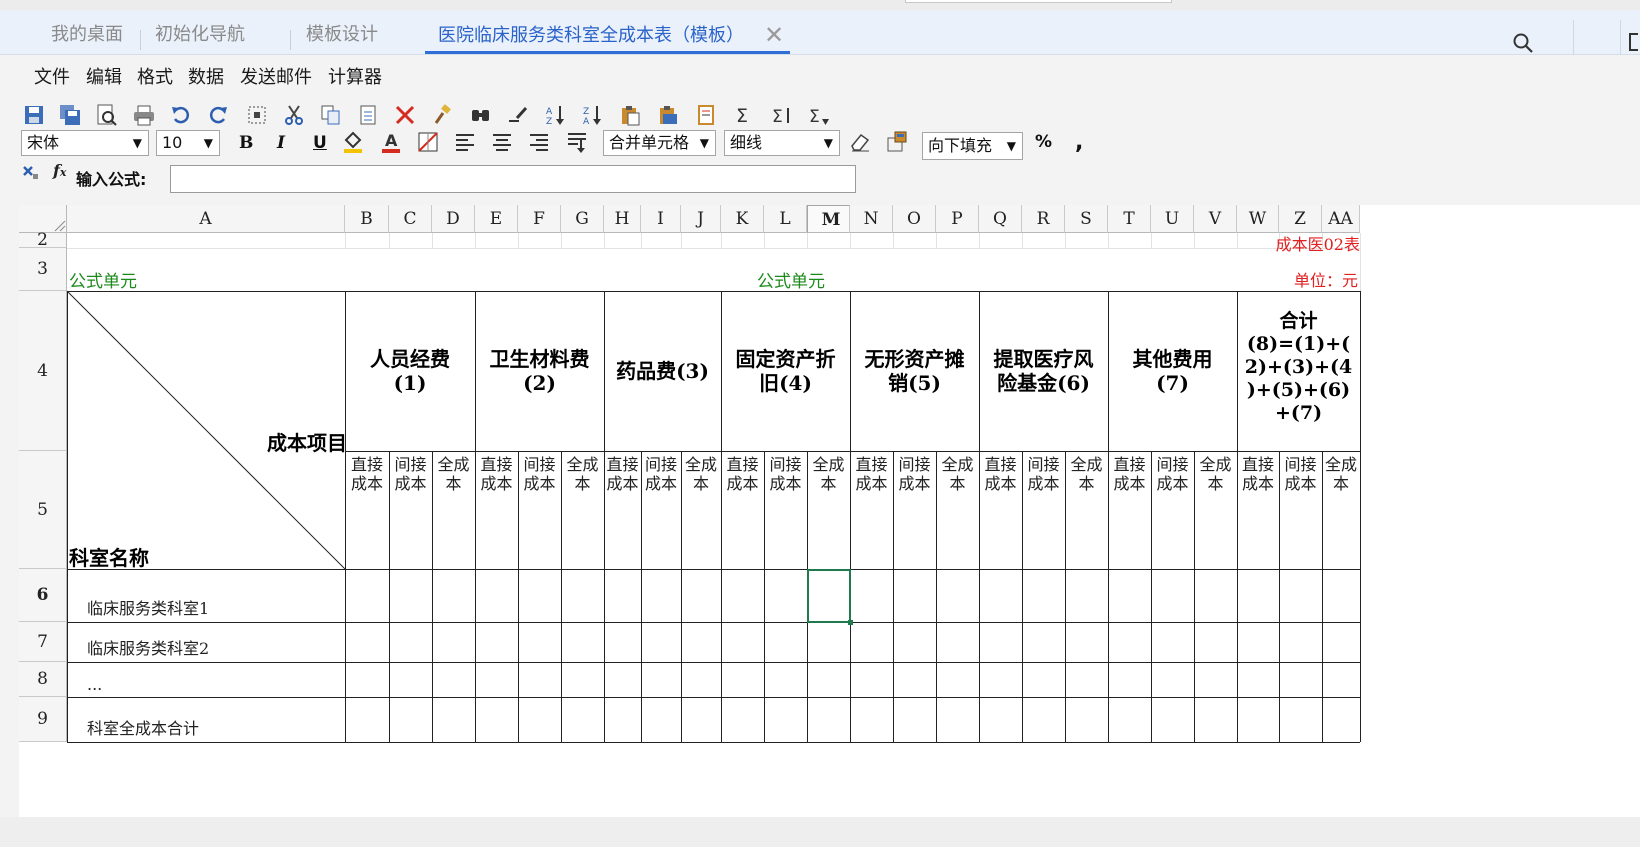  What do you see at coordinates (481, 115) in the screenshot?
I see `find-icon` at bounding box center [481, 115].